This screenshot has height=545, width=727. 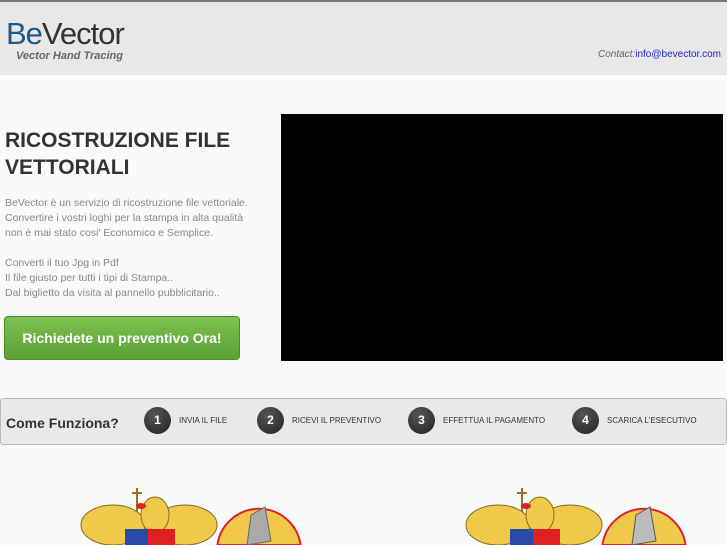 What do you see at coordinates (203, 420) in the screenshot?
I see `step-label: INVIA IL FILE` at bounding box center [203, 420].